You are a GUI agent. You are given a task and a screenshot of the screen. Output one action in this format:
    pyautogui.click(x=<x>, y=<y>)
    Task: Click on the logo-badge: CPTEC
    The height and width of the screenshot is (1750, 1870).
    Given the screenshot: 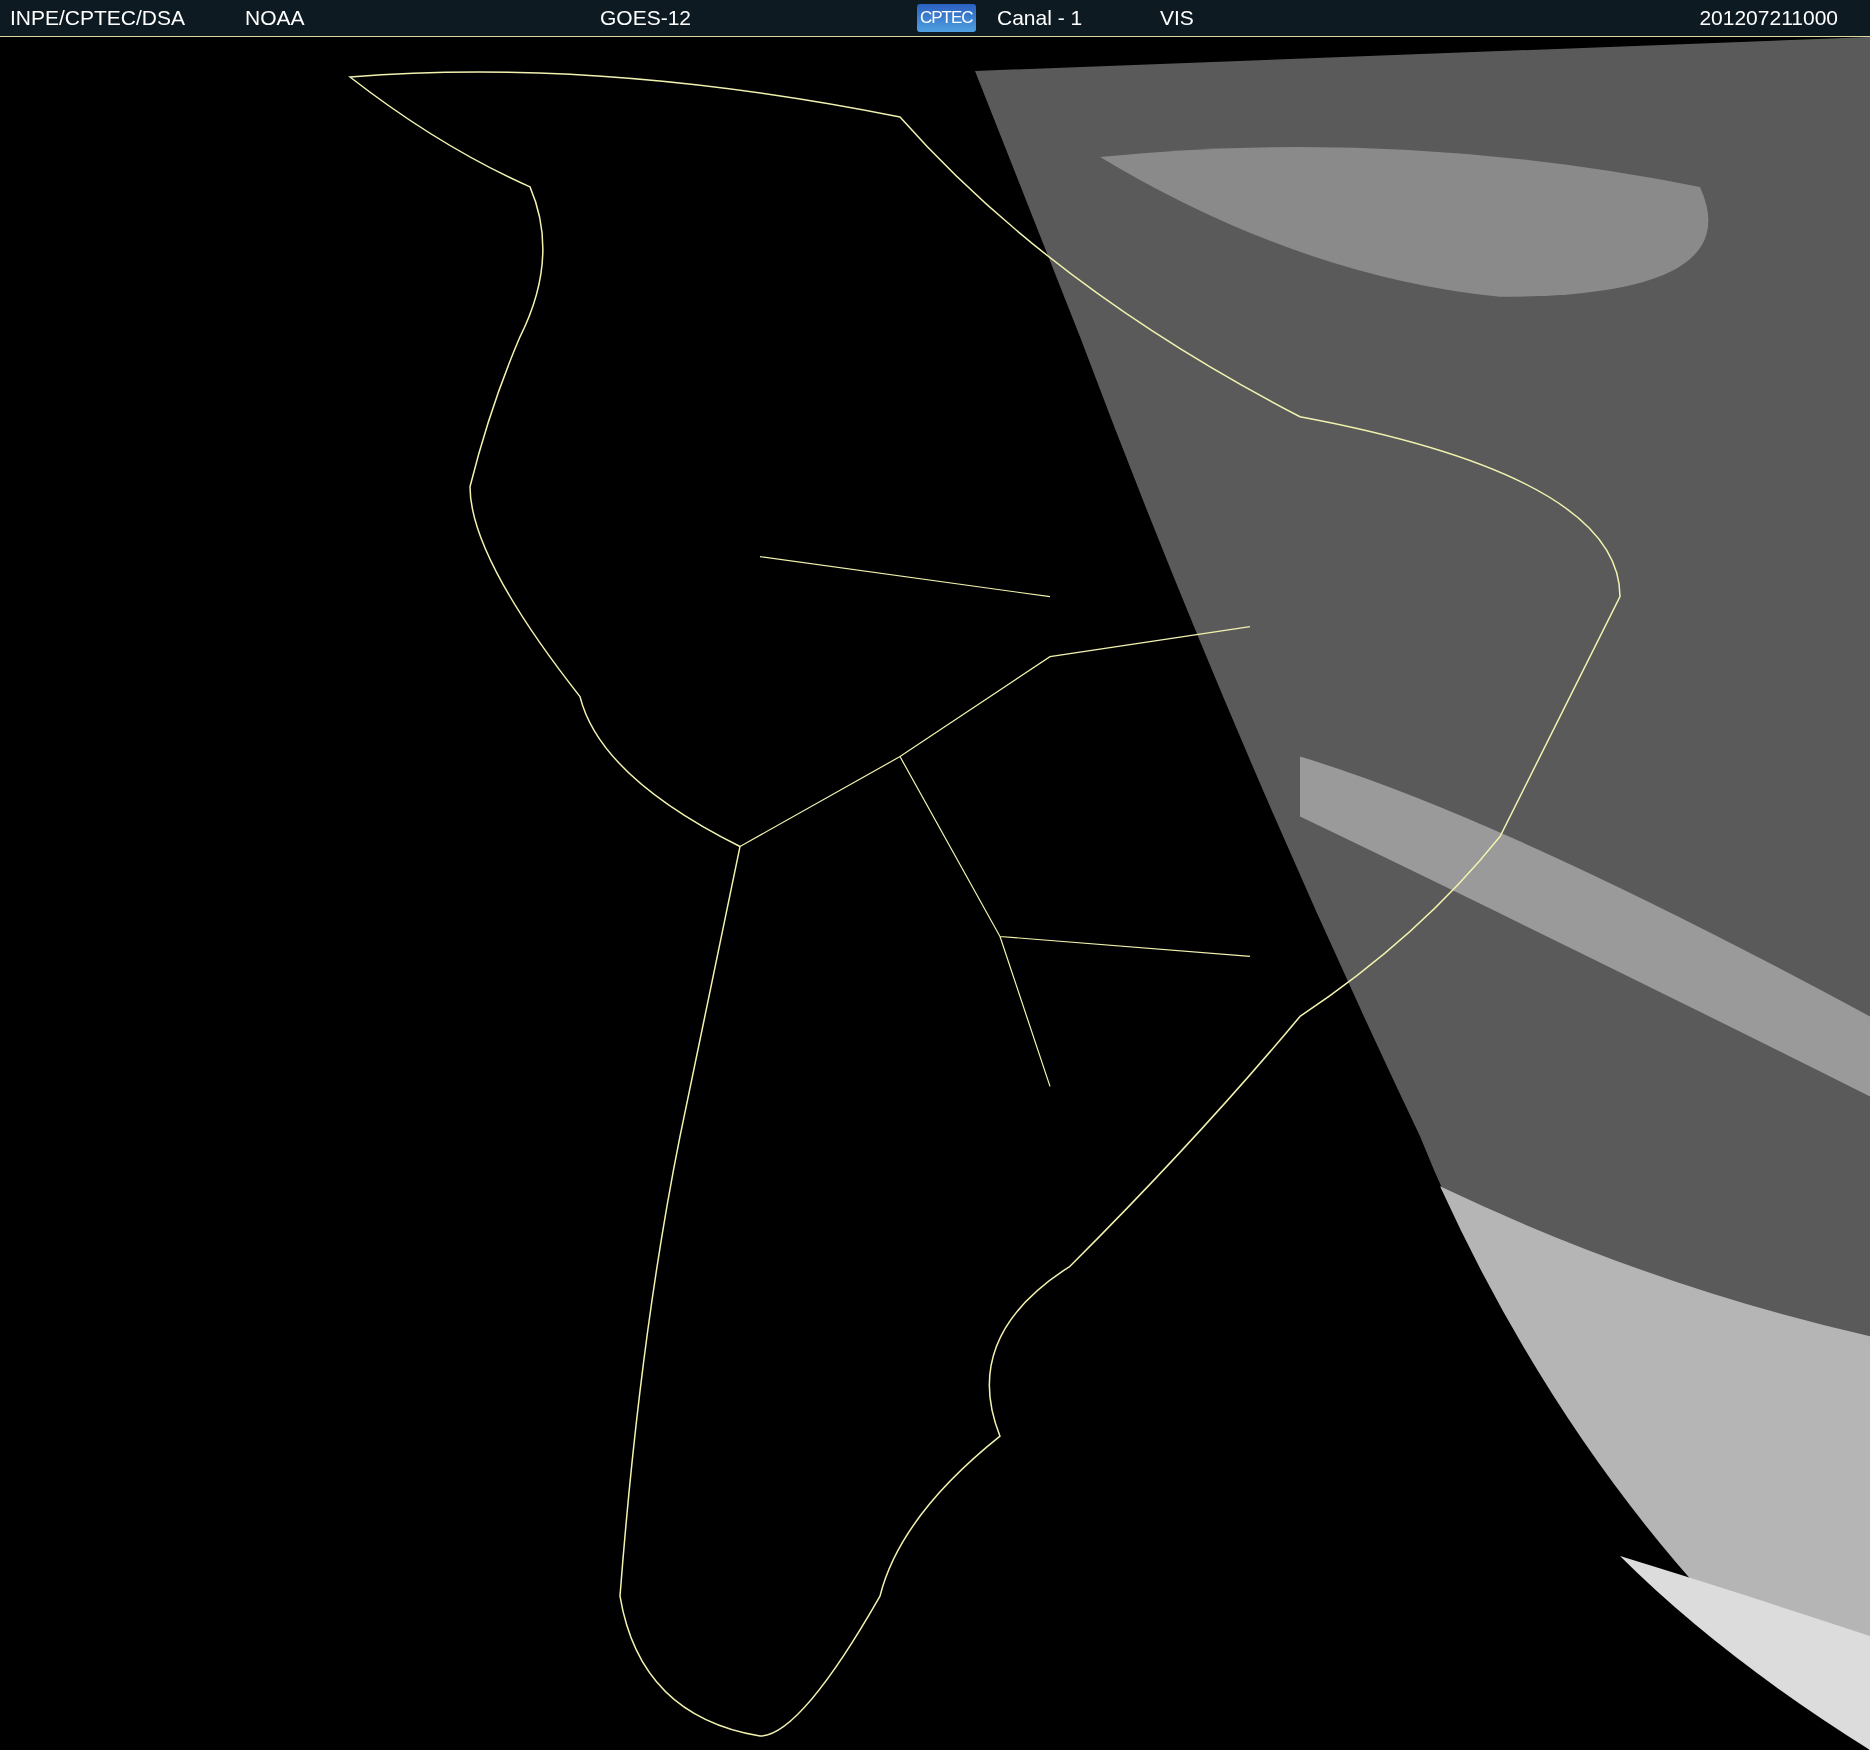 What is the action you would take?
    pyautogui.click(x=946, y=18)
    